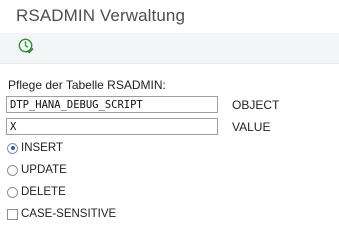 The width and height of the screenshot is (339, 247). Describe the element at coordinates (69, 214) in the screenshot. I see `case-sensitive-label: CASE-SENSITIVE` at that location.